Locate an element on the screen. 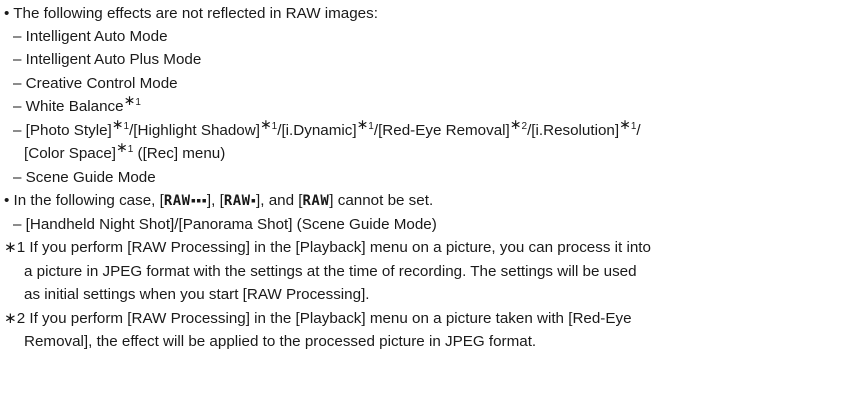 The height and width of the screenshot is (398, 850). red-eye-removal-label: /[Red-Eye Removal] is located at coordinates (441, 130).